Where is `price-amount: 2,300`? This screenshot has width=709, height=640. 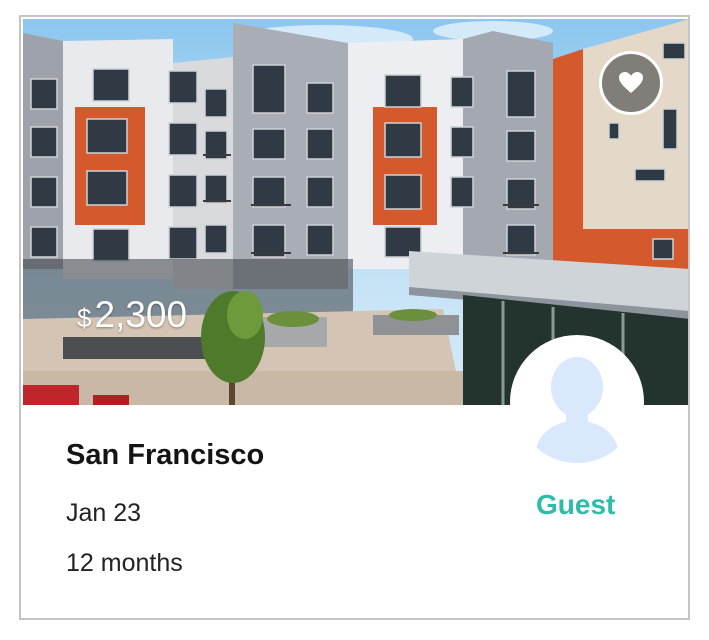 price-amount: 2,300 is located at coordinates (141, 314).